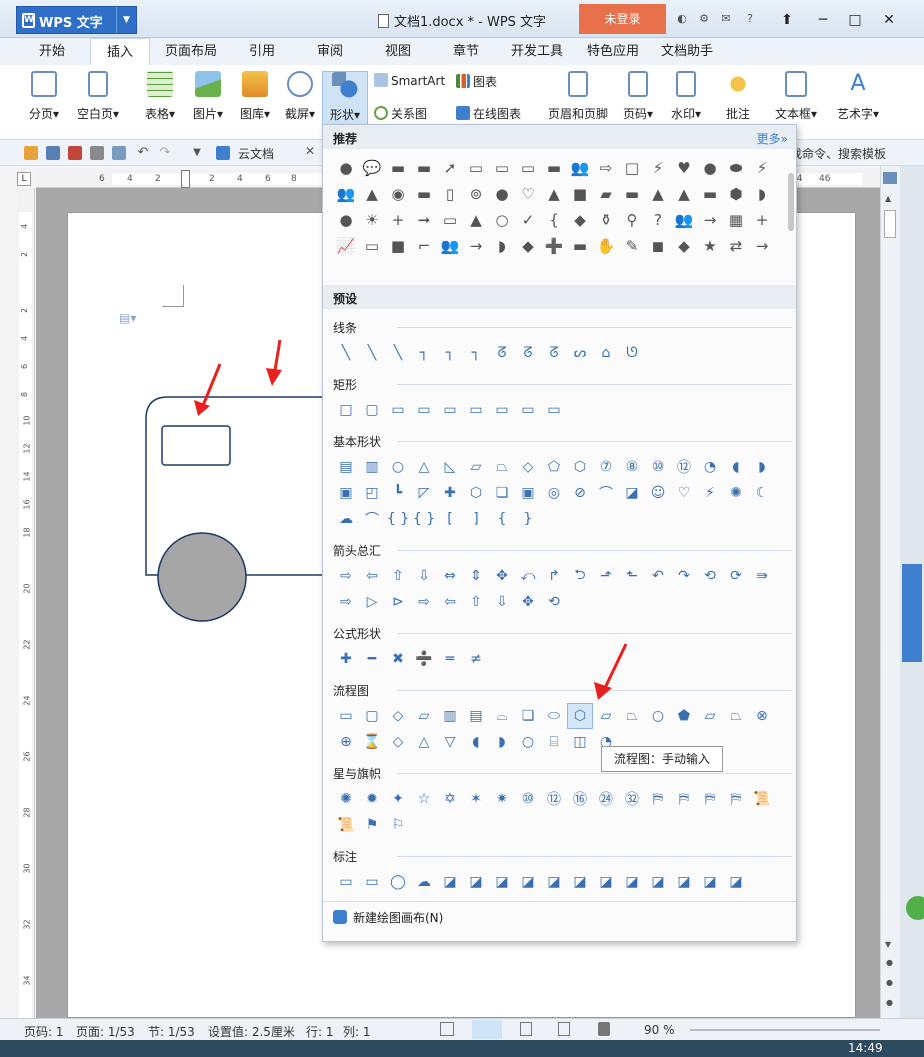 The image size is (924, 1057). I want to click on recommended-scroll-thumb, so click(791, 202).